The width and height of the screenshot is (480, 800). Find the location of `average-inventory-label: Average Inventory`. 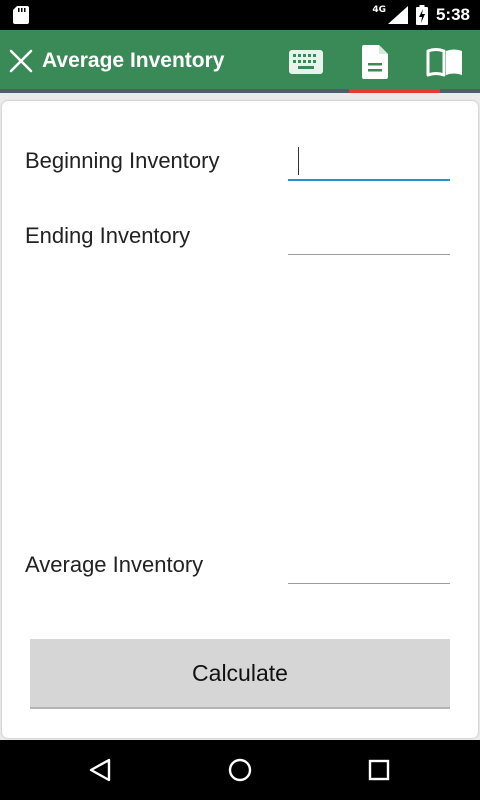

average-inventory-label: Average Inventory is located at coordinates (114, 564).